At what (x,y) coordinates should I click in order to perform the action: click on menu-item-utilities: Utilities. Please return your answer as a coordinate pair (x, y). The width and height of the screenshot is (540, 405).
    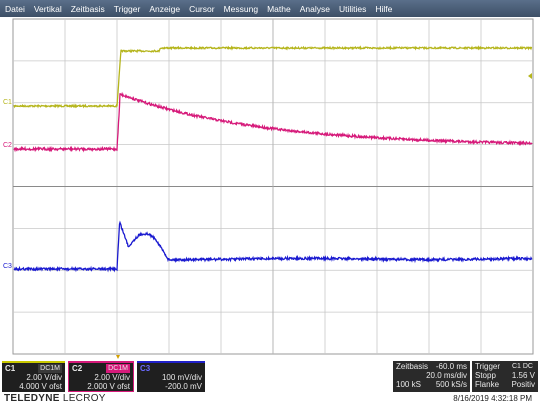
    Looking at the image, I should click on (352, 9).